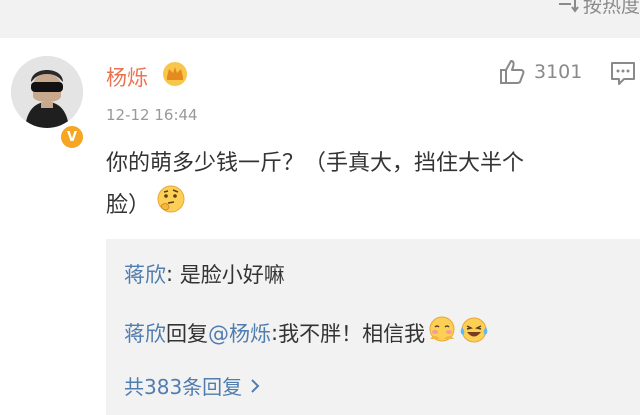  Describe the element at coordinates (255, 385) in the screenshot. I see `chevron-right-icon` at that location.